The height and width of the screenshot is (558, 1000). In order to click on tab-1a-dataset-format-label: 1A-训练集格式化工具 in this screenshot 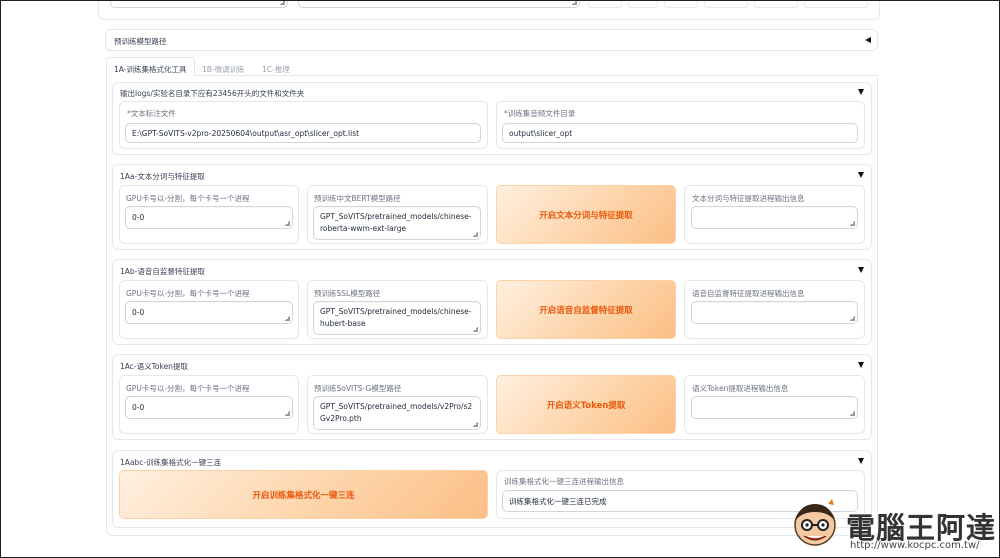, I will do `click(150, 69)`.